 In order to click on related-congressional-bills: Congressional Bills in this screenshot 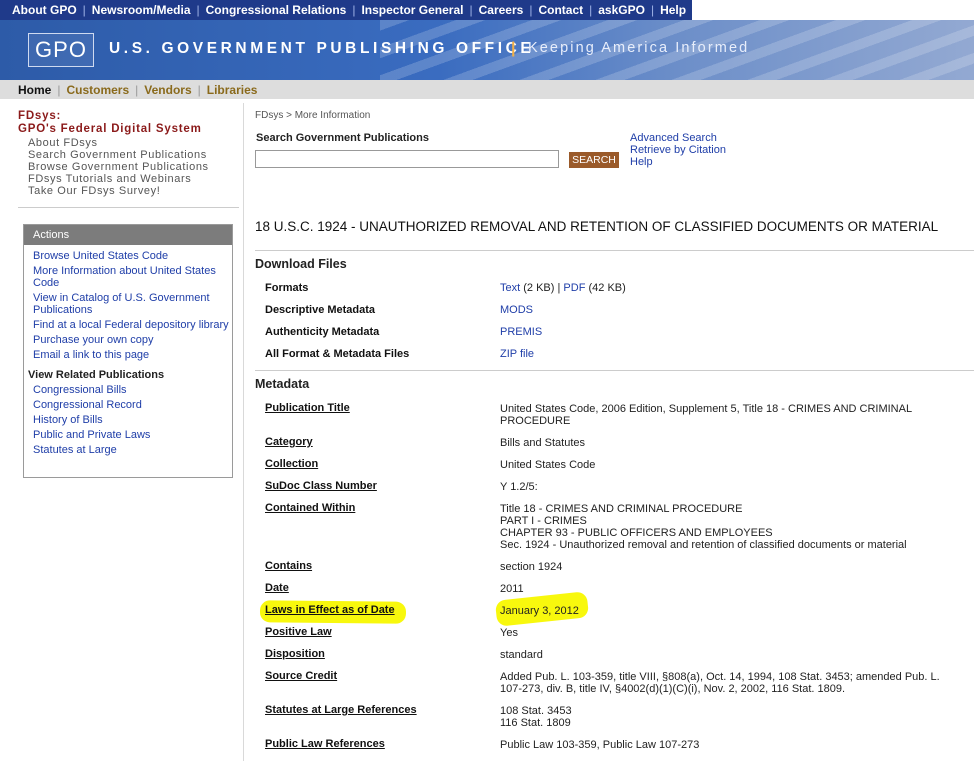, I will do `click(132, 390)`.